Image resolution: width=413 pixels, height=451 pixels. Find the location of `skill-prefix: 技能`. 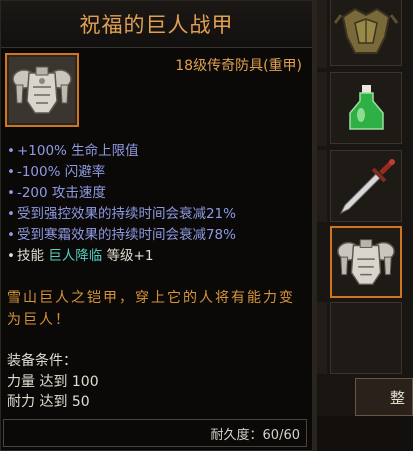

skill-prefix: 技能 is located at coordinates (30, 256).